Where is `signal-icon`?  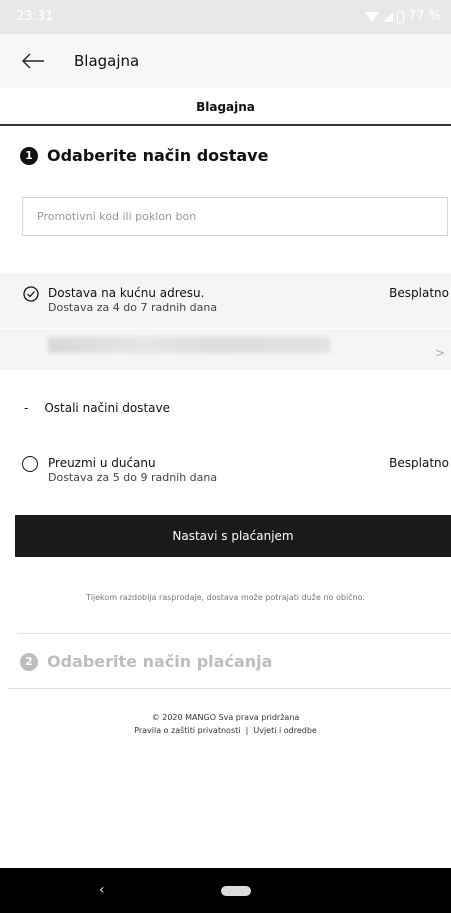
signal-icon is located at coordinates (387, 16).